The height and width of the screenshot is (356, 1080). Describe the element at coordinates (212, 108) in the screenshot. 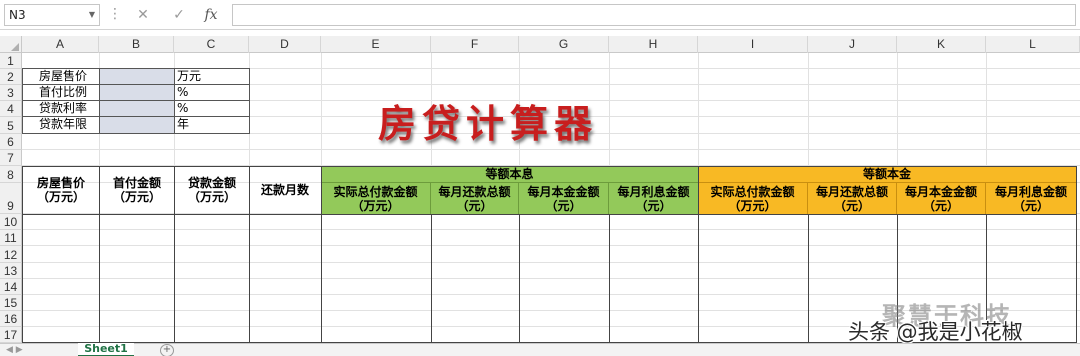

I see `unit-loan-rate: %` at that location.